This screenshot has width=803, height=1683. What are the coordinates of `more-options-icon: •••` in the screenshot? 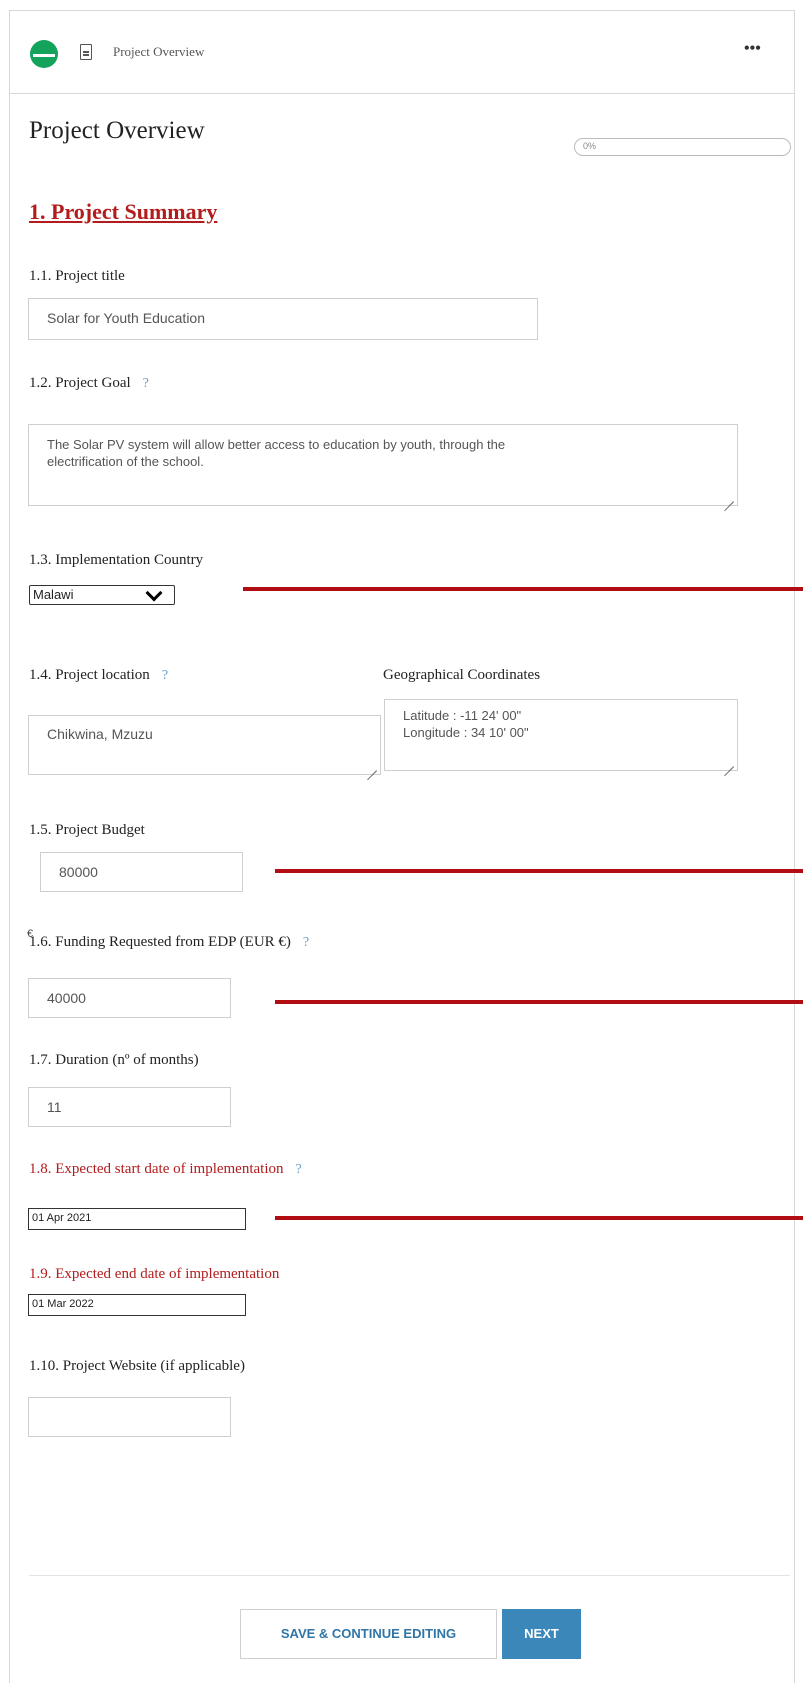 It's located at (752, 49).